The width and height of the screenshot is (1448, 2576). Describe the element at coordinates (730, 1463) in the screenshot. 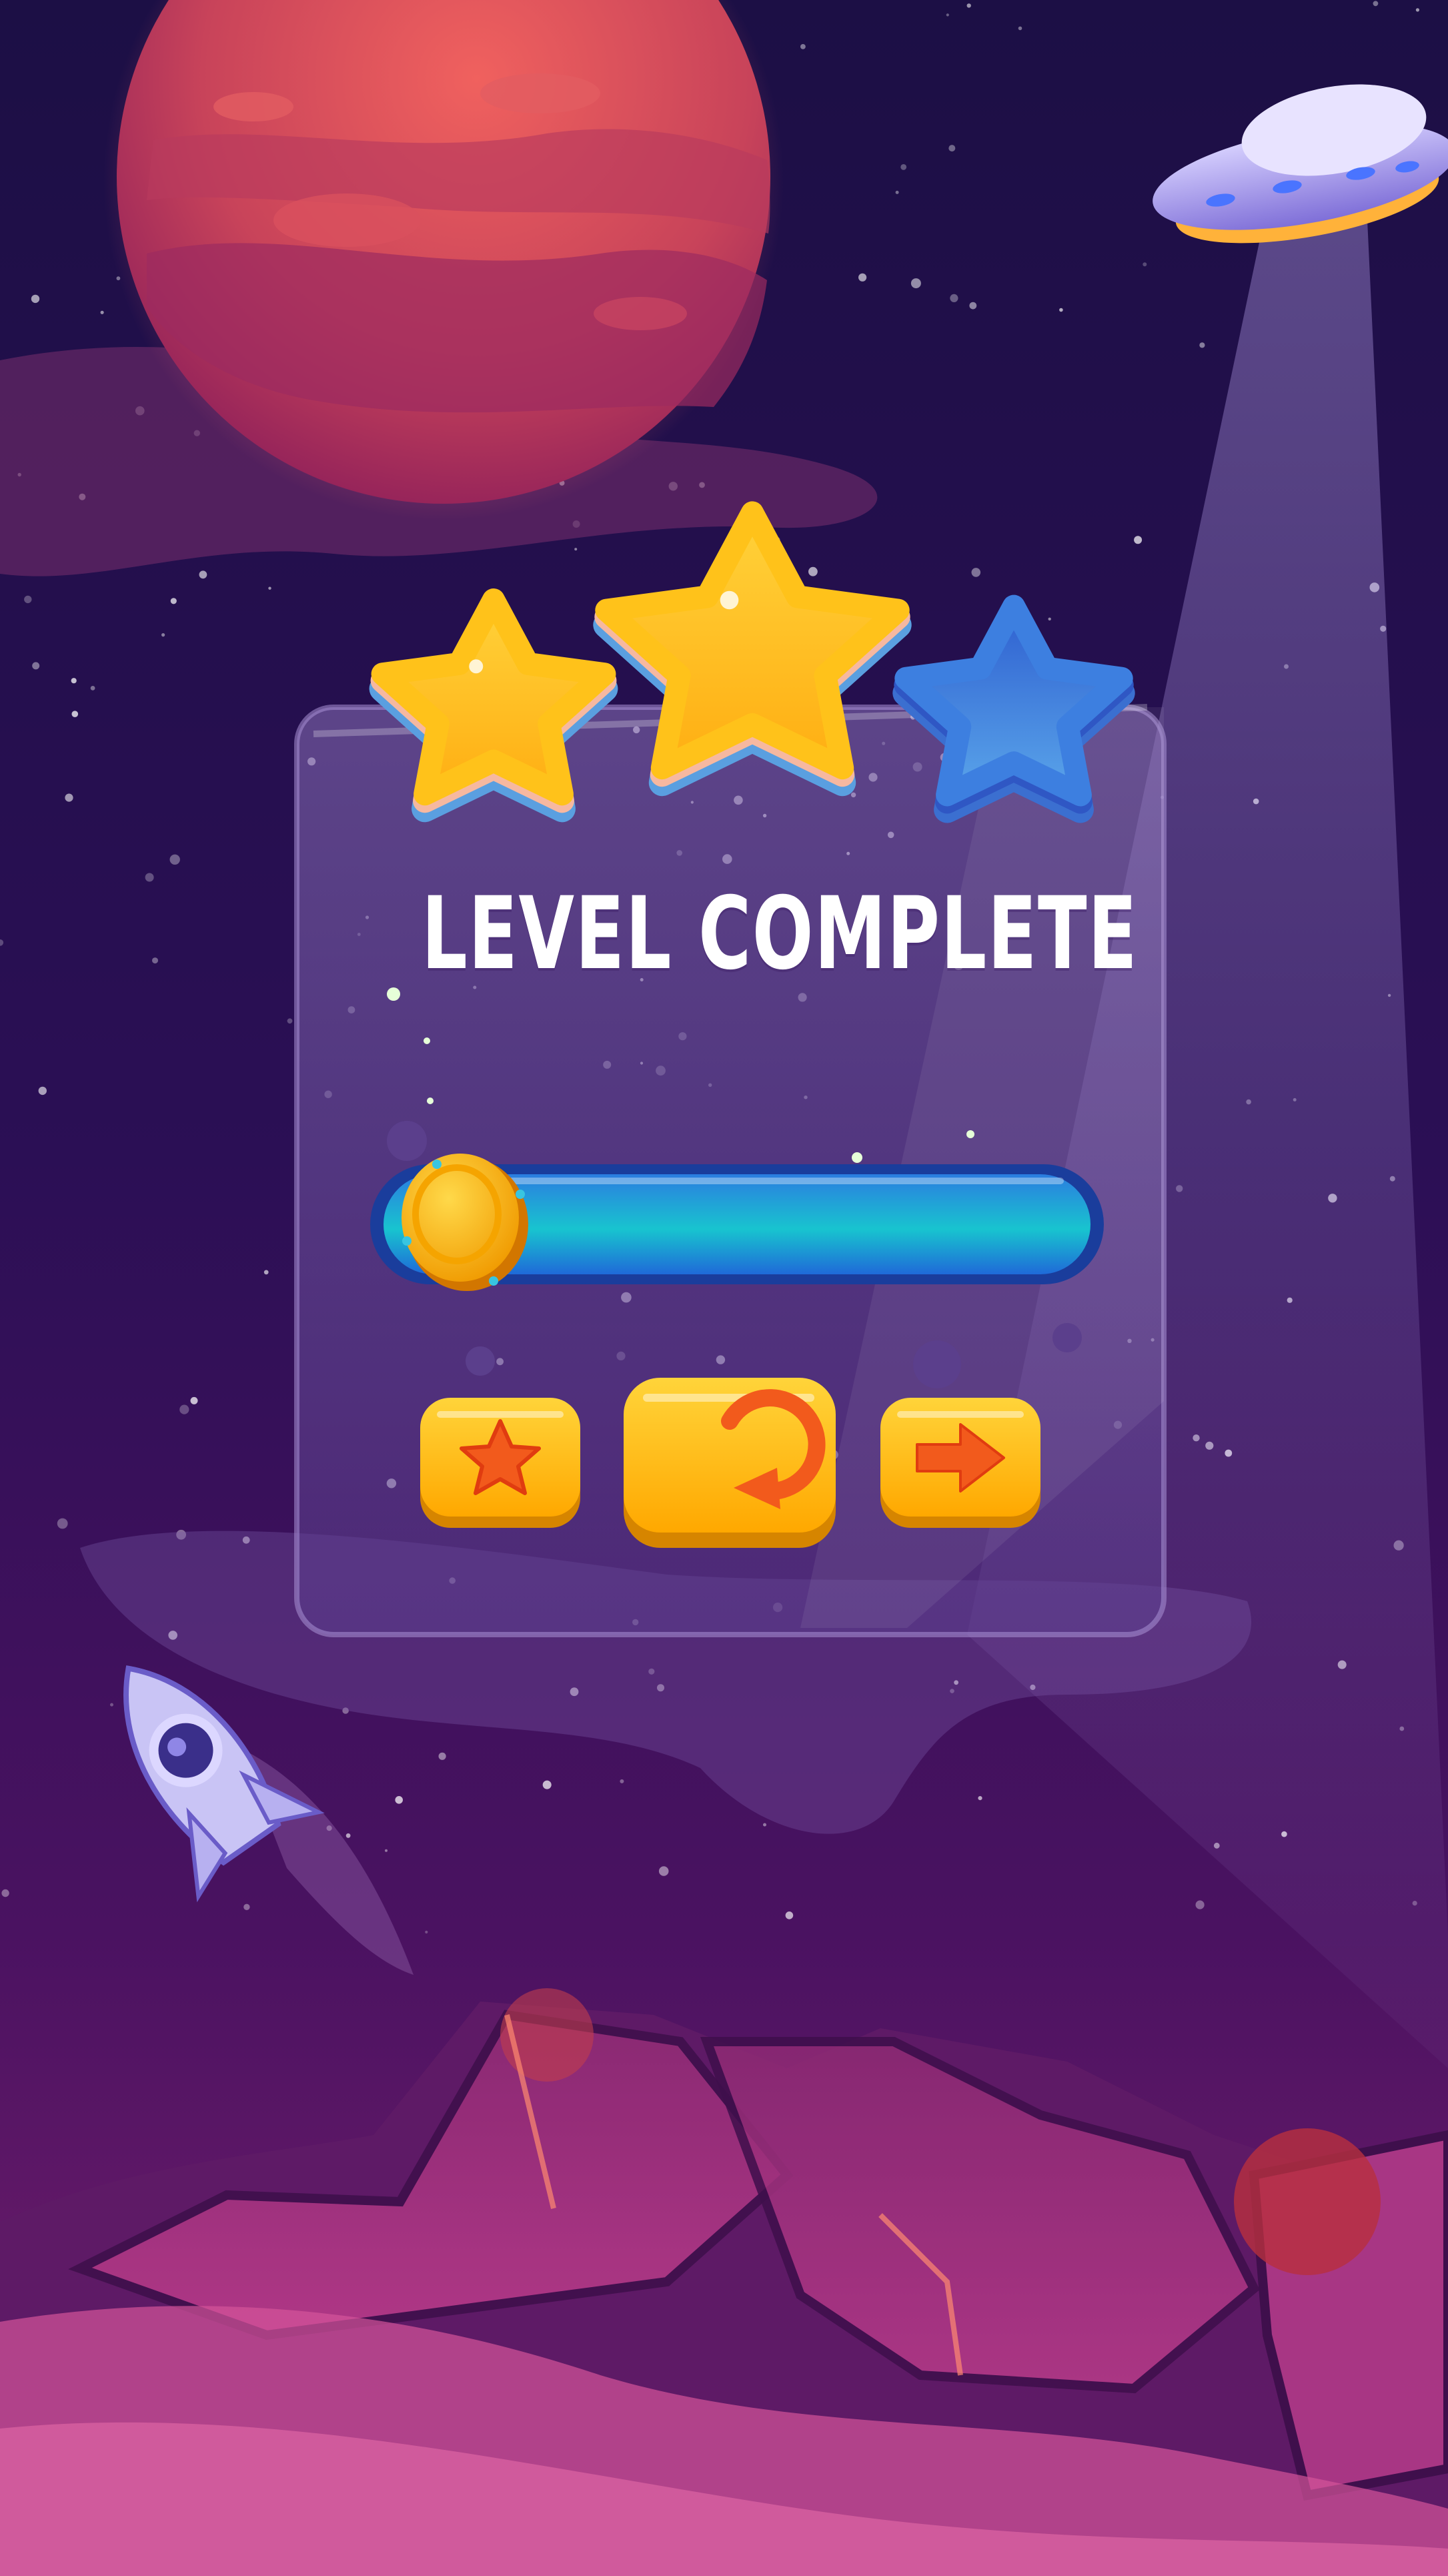

I see `replay-button` at that location.